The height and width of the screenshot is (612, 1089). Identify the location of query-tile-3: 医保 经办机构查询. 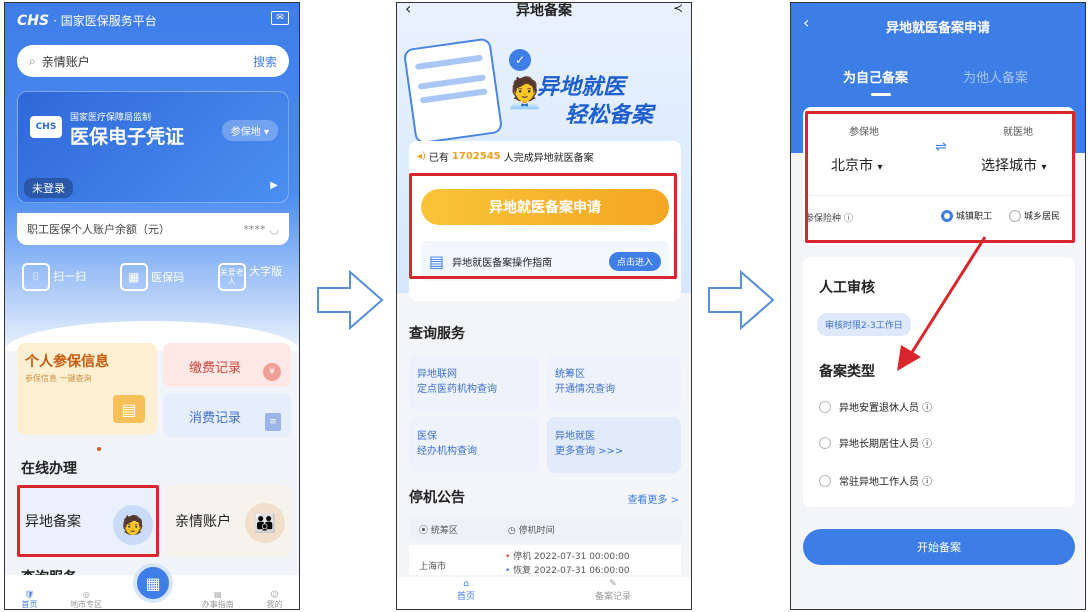
(474, 445).